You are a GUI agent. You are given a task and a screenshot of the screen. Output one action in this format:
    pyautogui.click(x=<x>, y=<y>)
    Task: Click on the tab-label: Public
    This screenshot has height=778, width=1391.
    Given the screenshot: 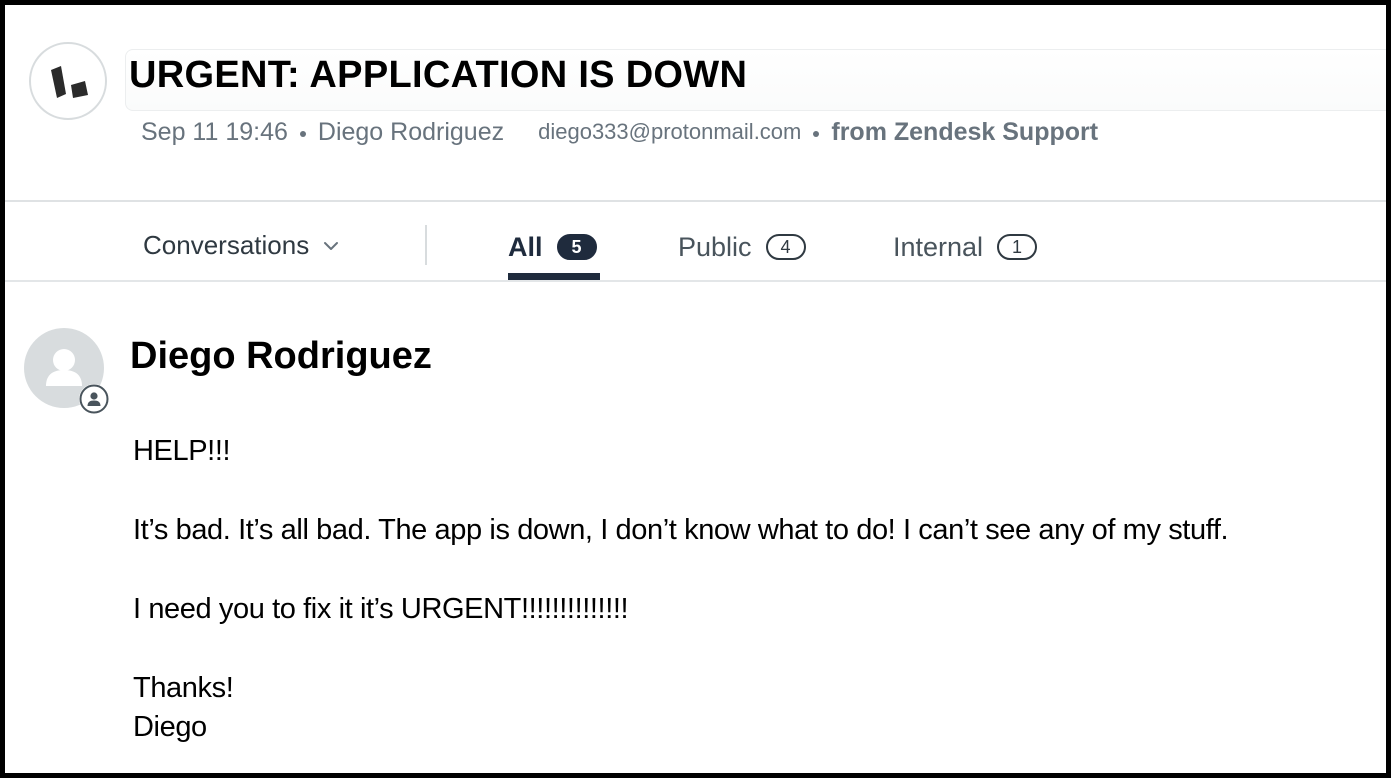 What is the action you would take?
    pyautogui.click(x=715, y=246)
    